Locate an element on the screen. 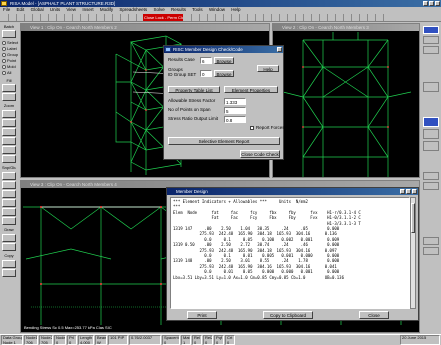  rotate-button is located at coordinates (9, 150).